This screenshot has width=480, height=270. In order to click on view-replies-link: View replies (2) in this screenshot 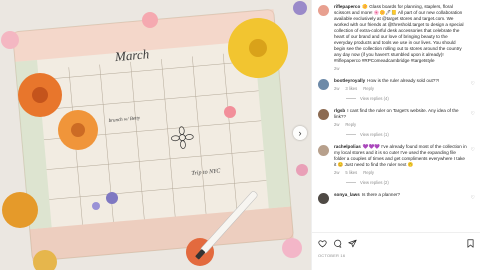, I will do `click(406, 183)`.